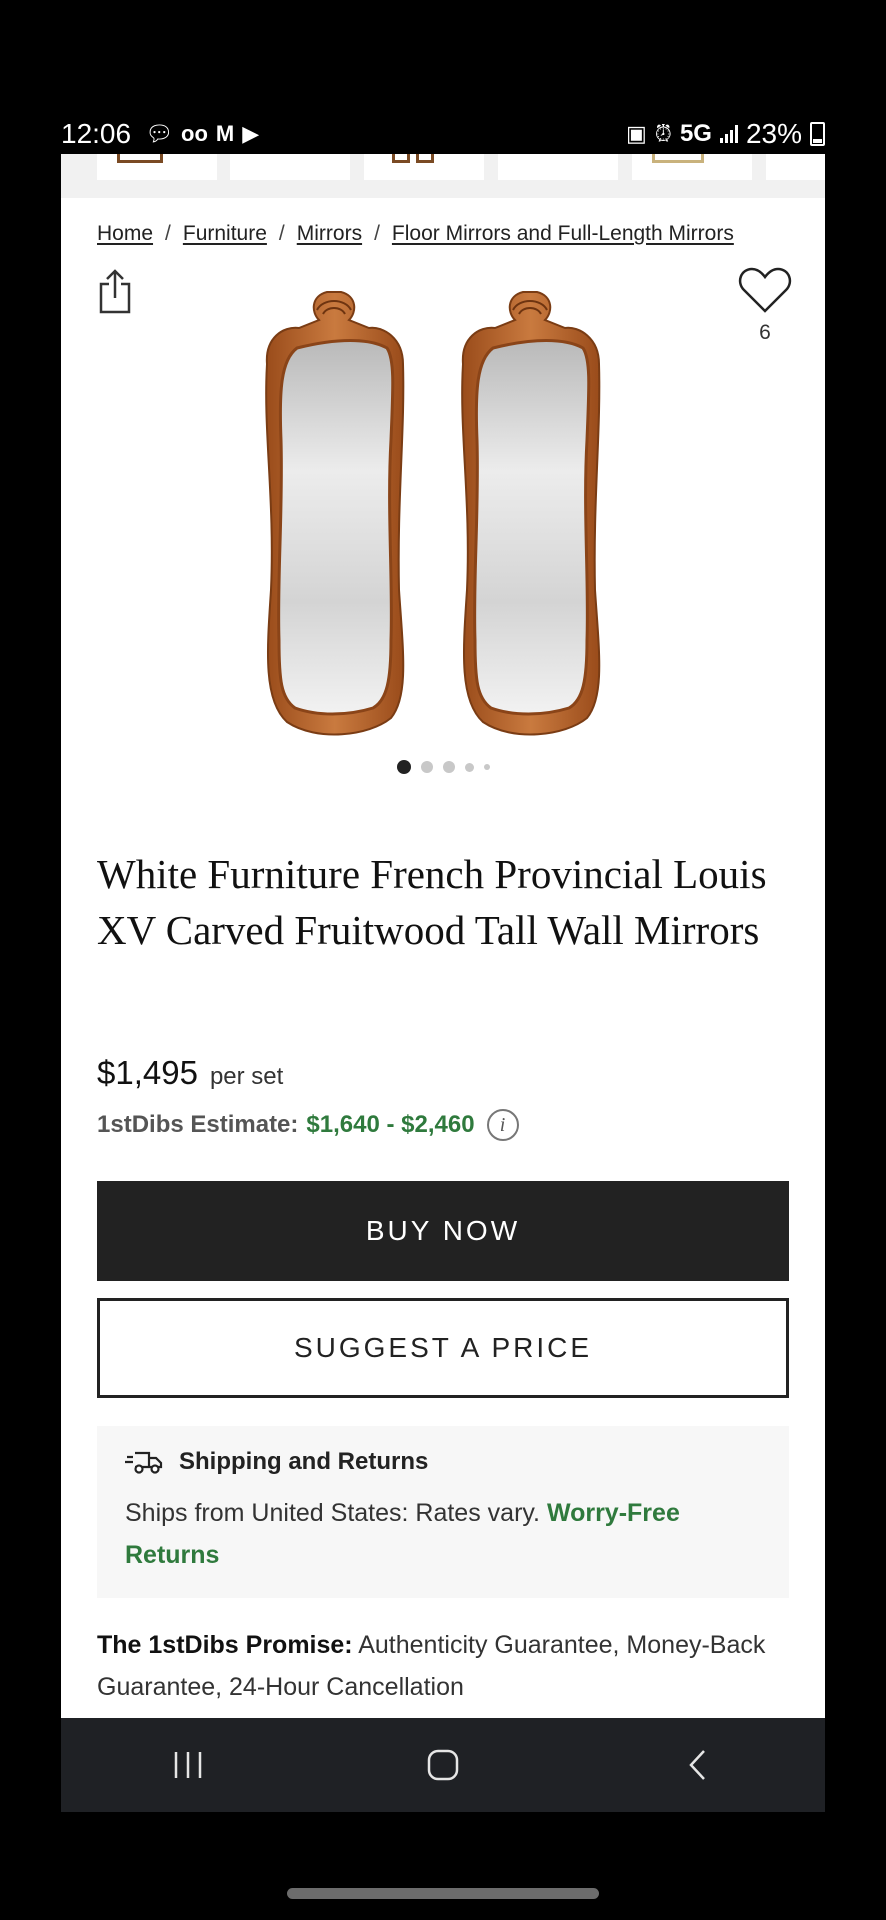 The width and height of the screenshot is (886, 1920). Describe the element at coordinates (332, 1513) in the screenshot. I see `shipping-rates: Ships from United States: Rates vary.` at that location.